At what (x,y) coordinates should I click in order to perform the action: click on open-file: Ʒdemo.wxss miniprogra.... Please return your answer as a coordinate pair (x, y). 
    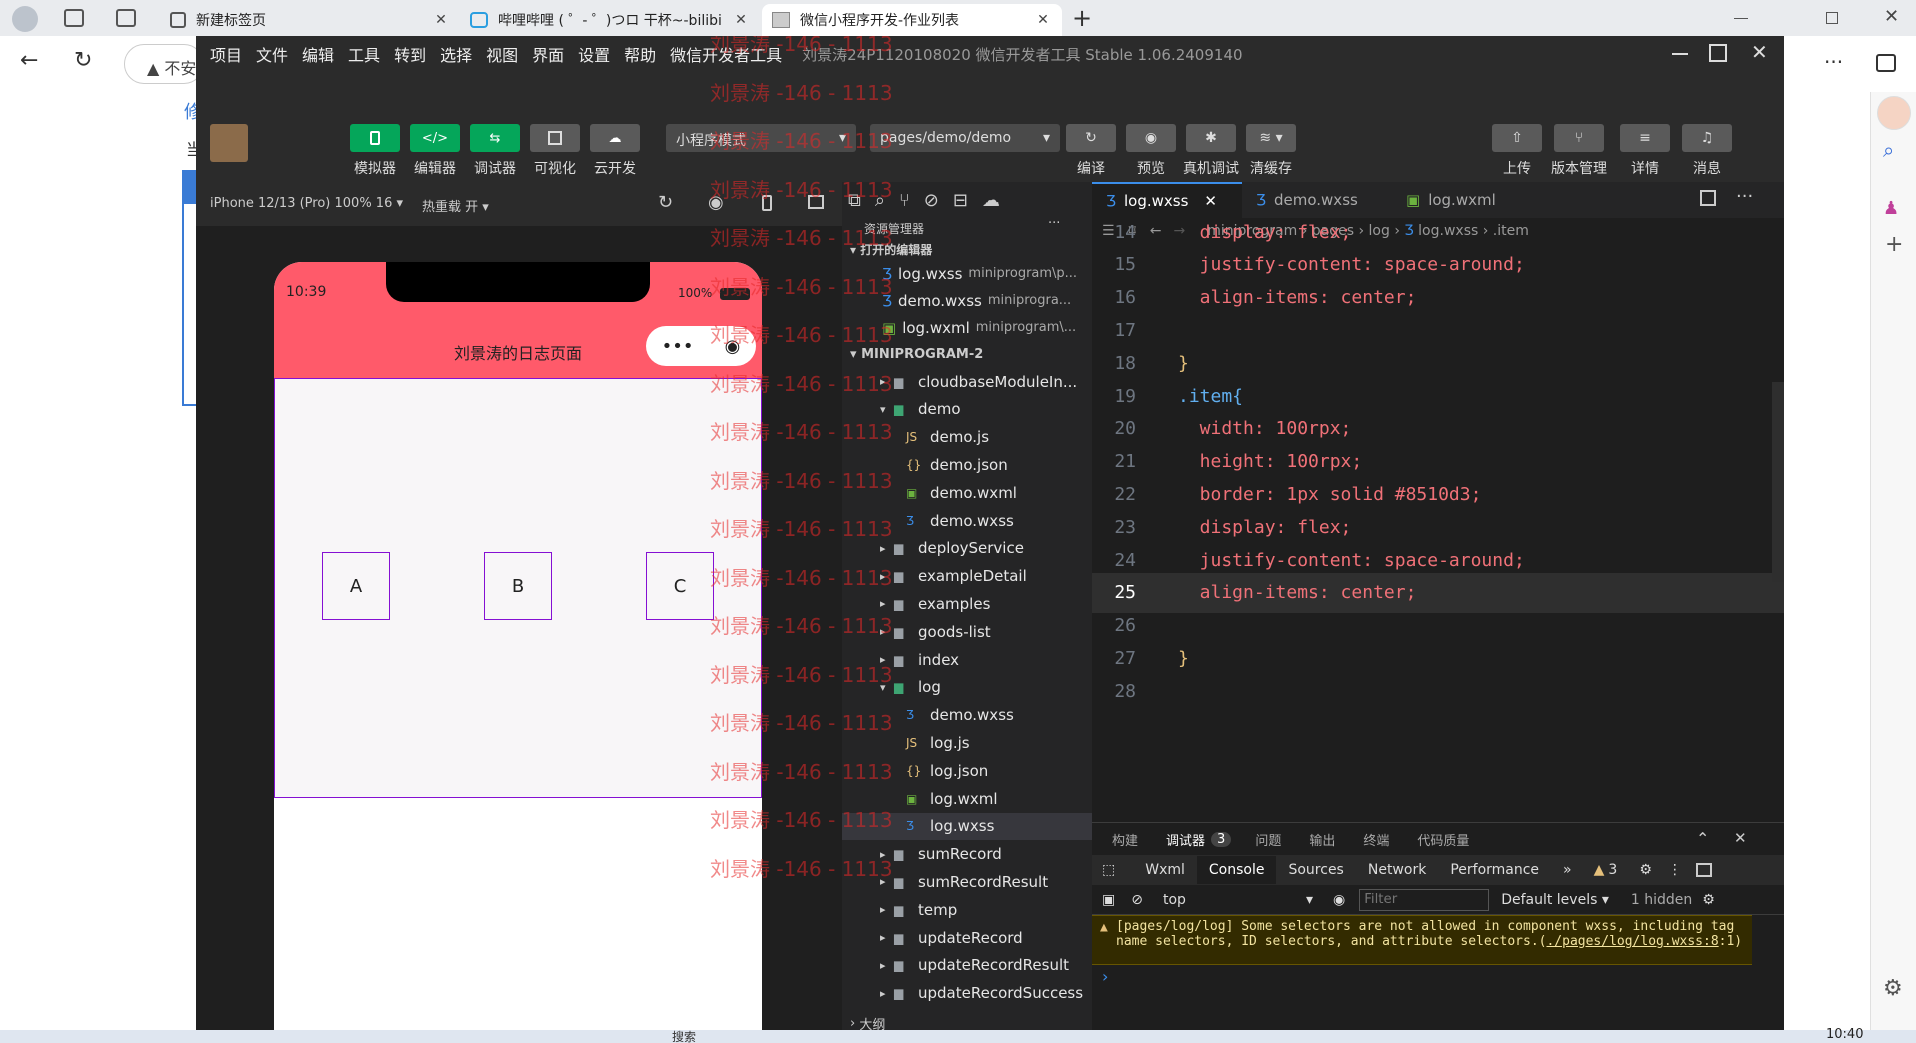
    Looking at the image, I should click on (967, 300).